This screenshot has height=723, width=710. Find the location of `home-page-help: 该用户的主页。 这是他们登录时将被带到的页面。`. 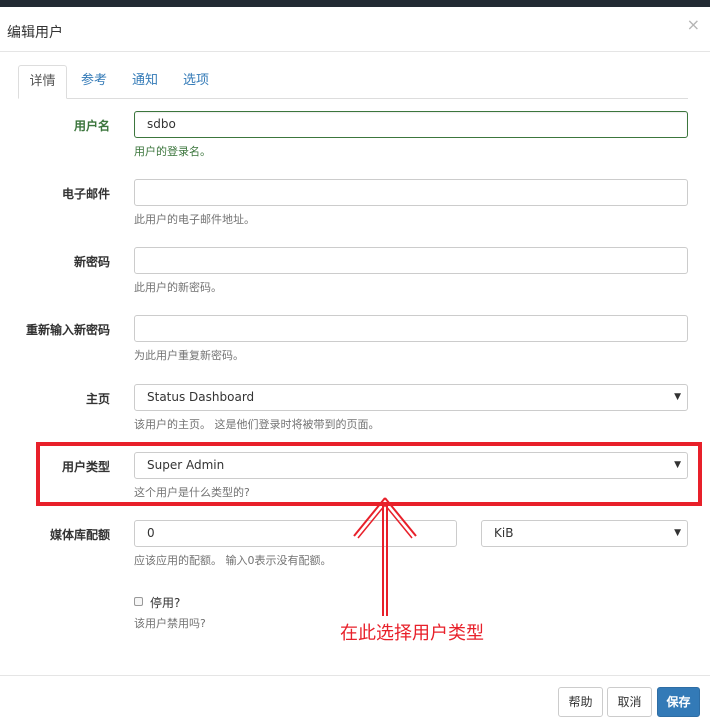

home-page-help: 该用户的主页。 这是他们登录时将被带到的页面。 is located at coordinates (257, 424).